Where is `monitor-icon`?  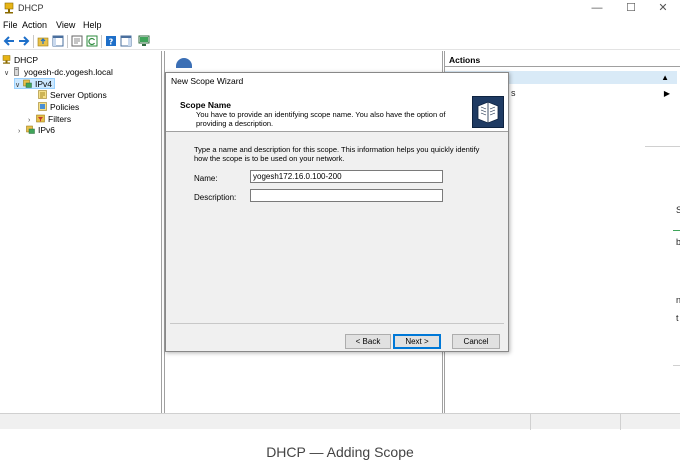 monitor-icon is located at coordinates (144, 41).